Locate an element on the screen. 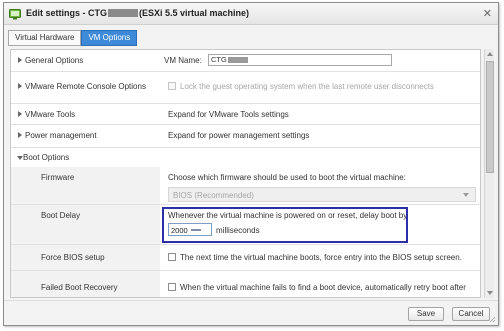 The width and height of the screenshot is (504, 331). footer-divider is located at coordinates (251, 300).